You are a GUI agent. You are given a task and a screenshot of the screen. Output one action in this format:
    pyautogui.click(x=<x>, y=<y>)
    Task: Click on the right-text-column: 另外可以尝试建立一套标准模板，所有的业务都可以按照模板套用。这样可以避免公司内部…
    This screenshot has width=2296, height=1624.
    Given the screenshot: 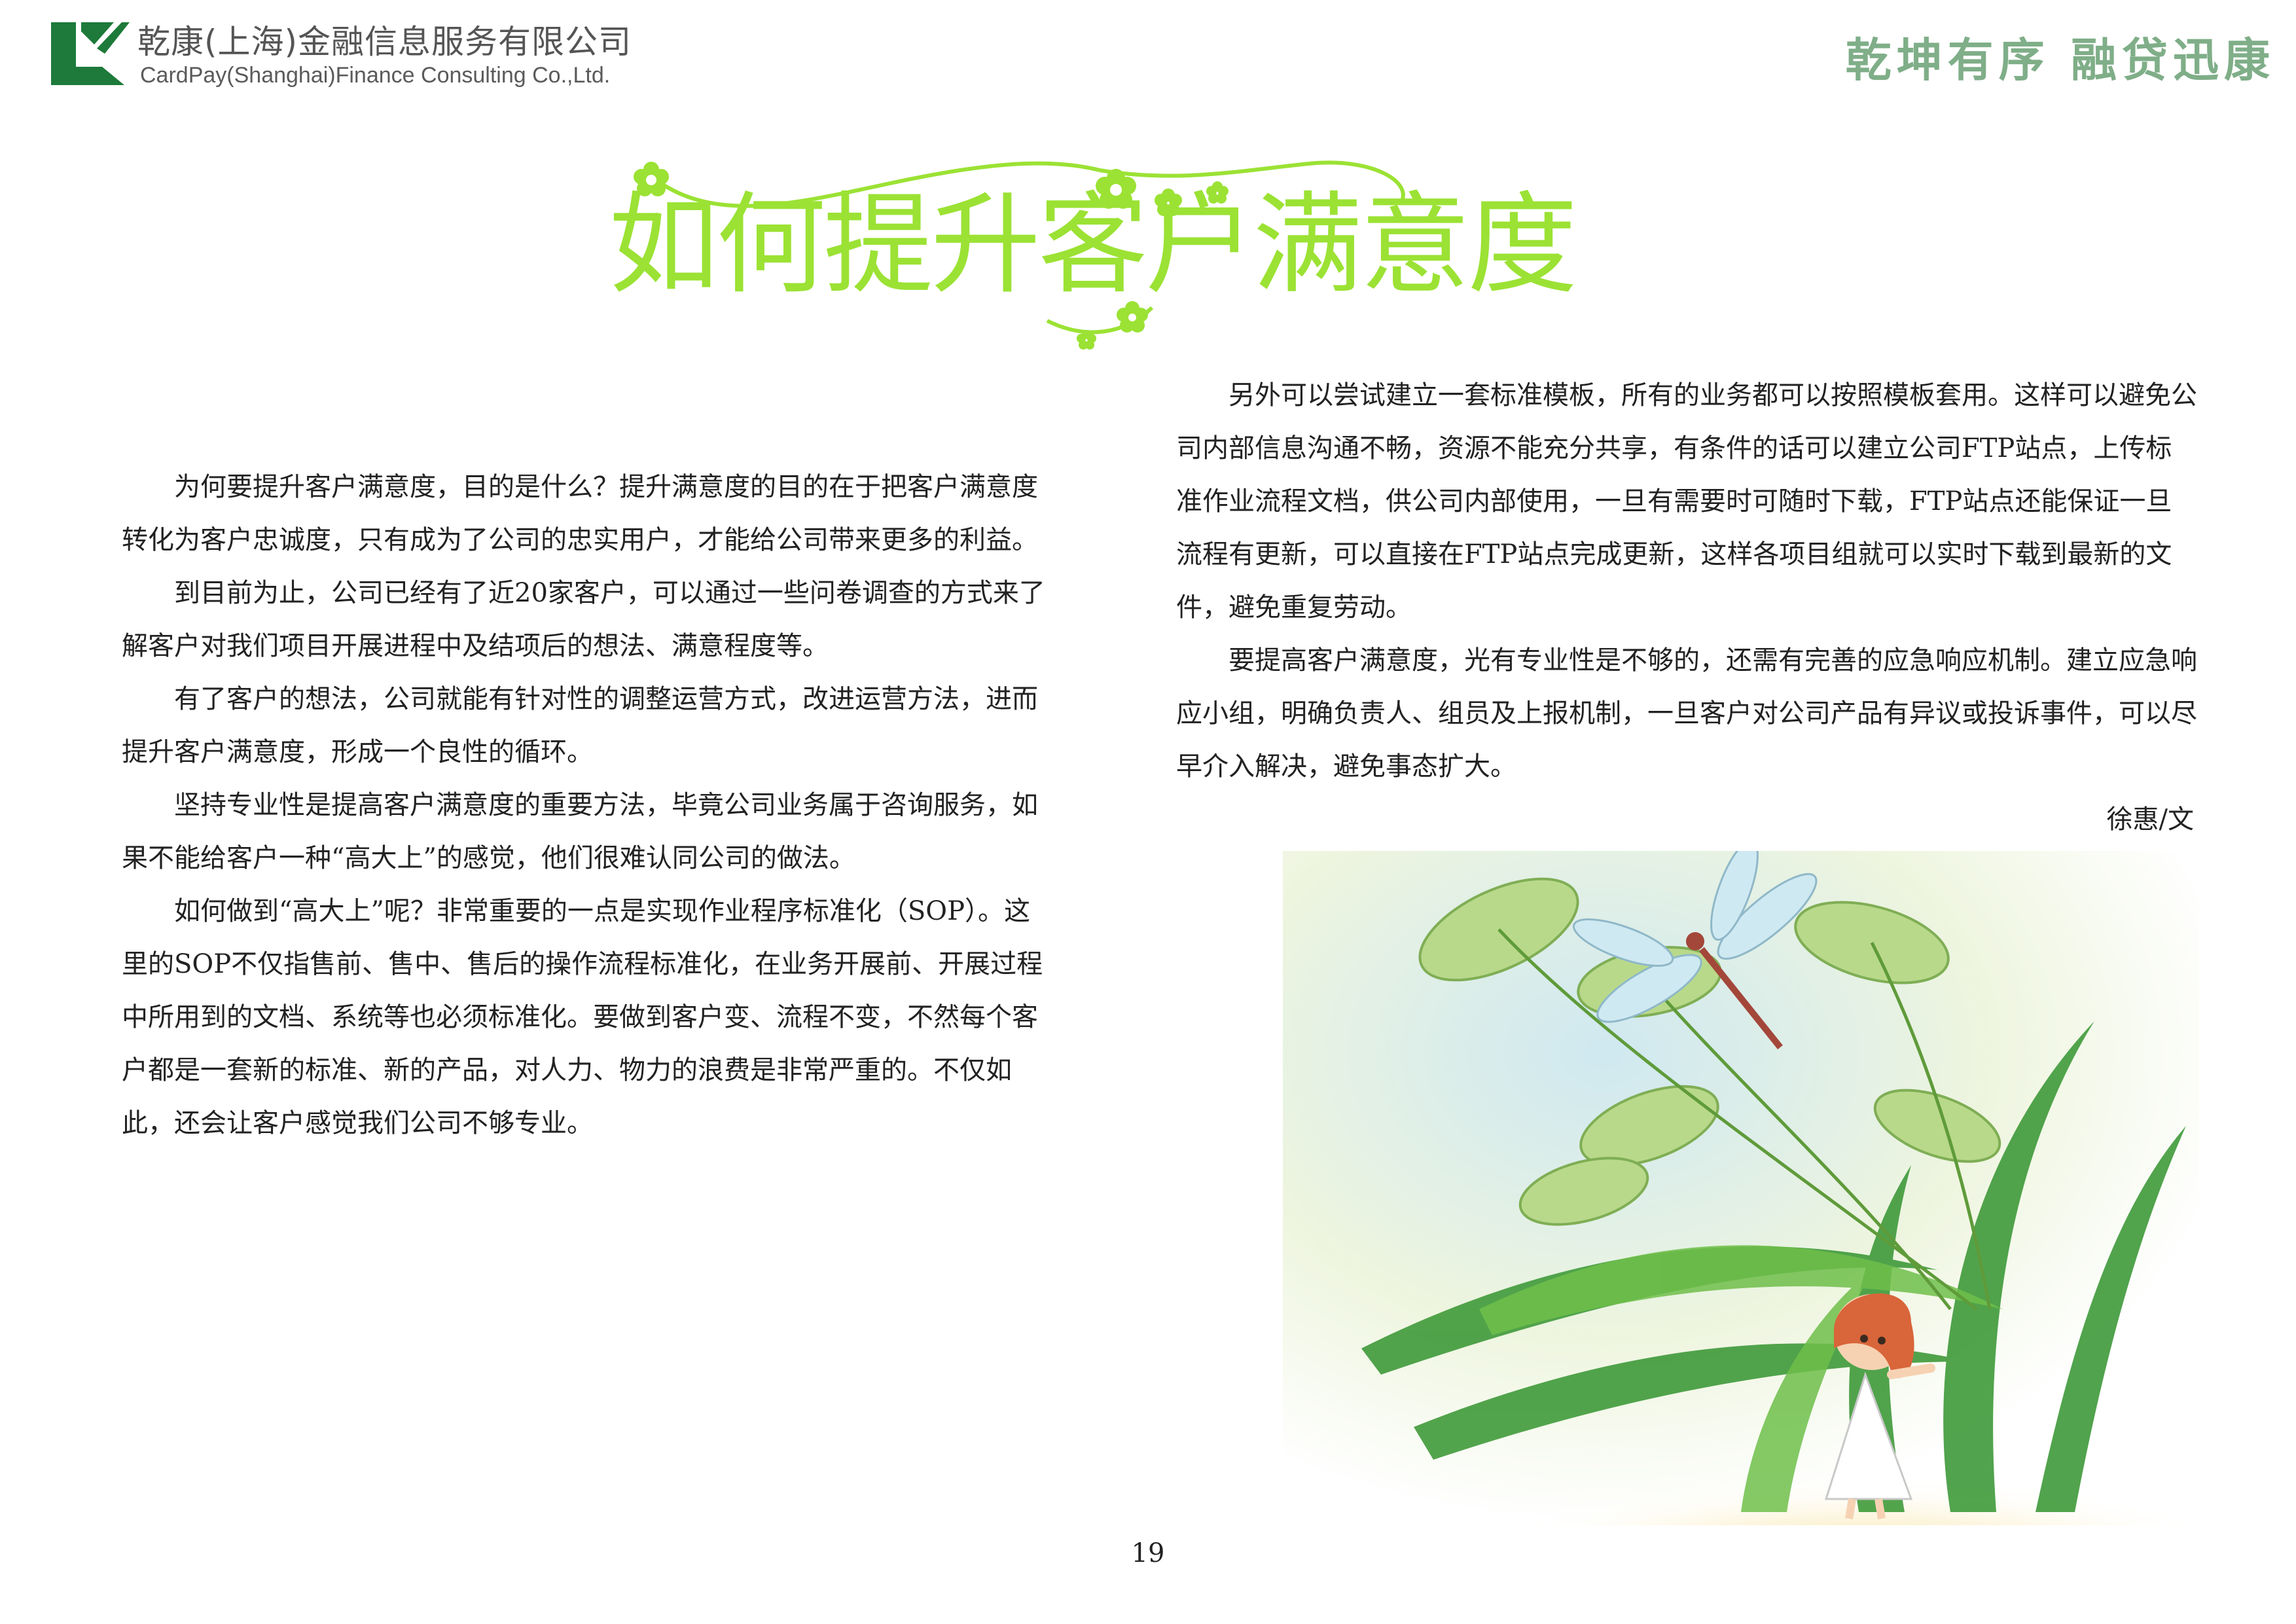 What is the action you would take?
    pyautogui.click(x=1686, y=581)
    